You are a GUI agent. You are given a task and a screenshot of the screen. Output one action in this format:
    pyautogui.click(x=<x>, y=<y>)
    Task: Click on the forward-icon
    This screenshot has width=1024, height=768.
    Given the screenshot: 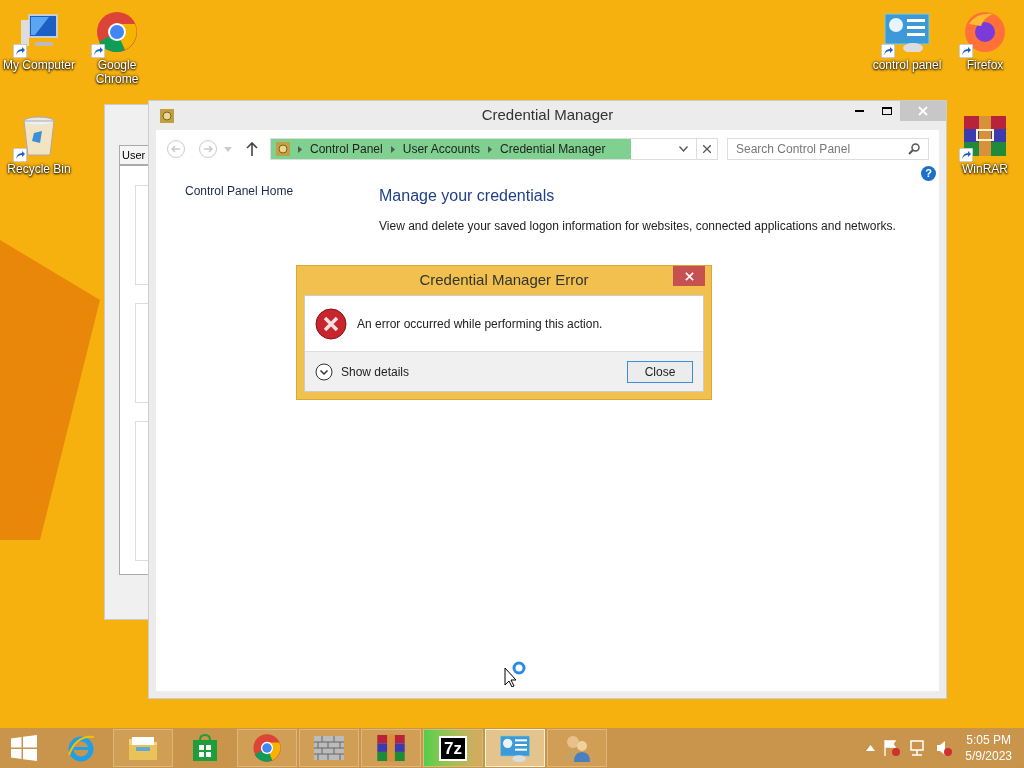 What is the action you would take?
    pyautogui.click(x=208, y=149)
    